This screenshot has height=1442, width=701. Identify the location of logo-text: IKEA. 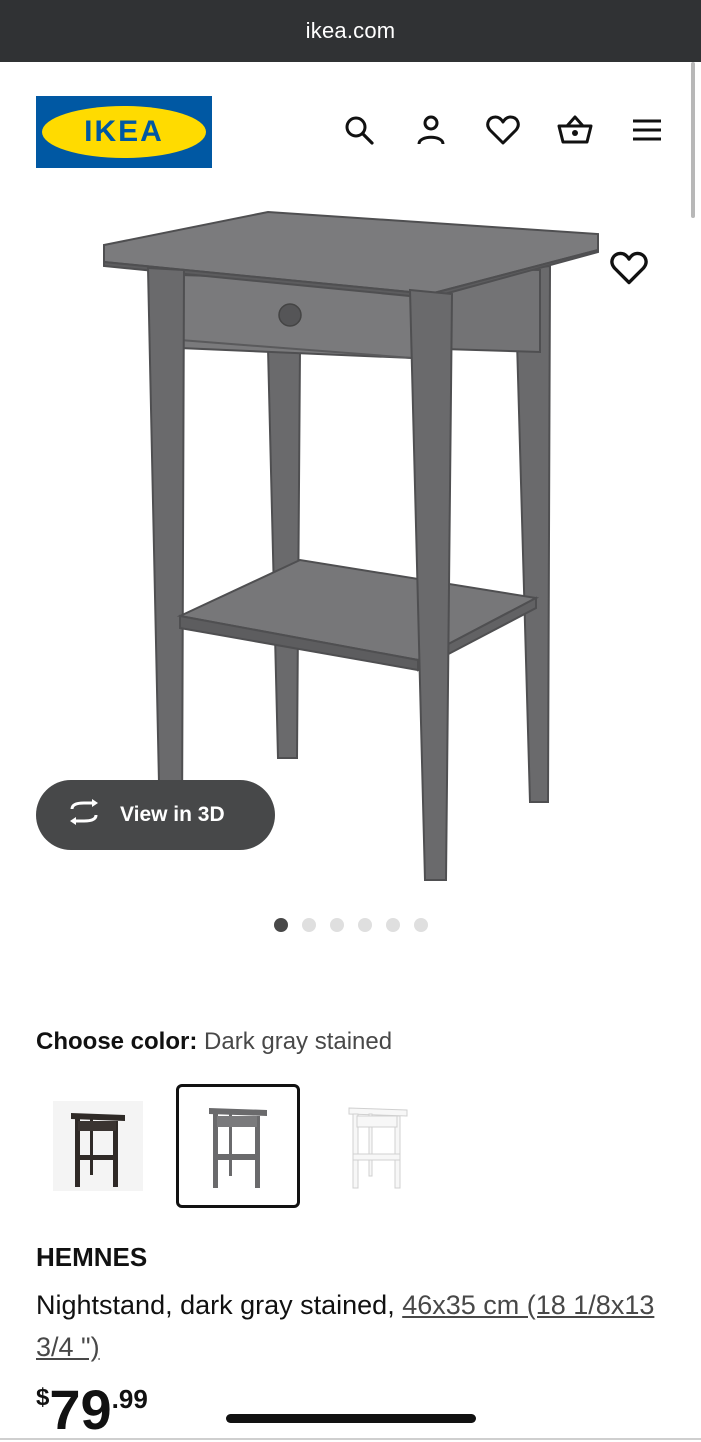
(124, 131).